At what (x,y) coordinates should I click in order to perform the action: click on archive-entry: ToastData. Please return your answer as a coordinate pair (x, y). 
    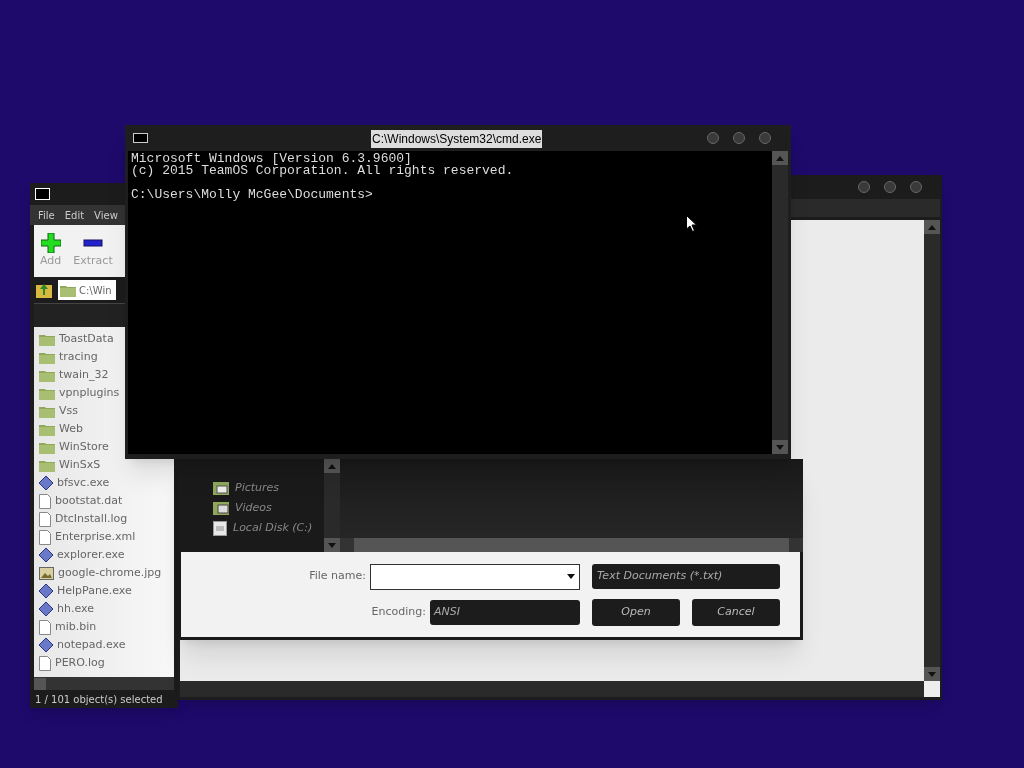
    Looking at the image, I should click on (76, 339).